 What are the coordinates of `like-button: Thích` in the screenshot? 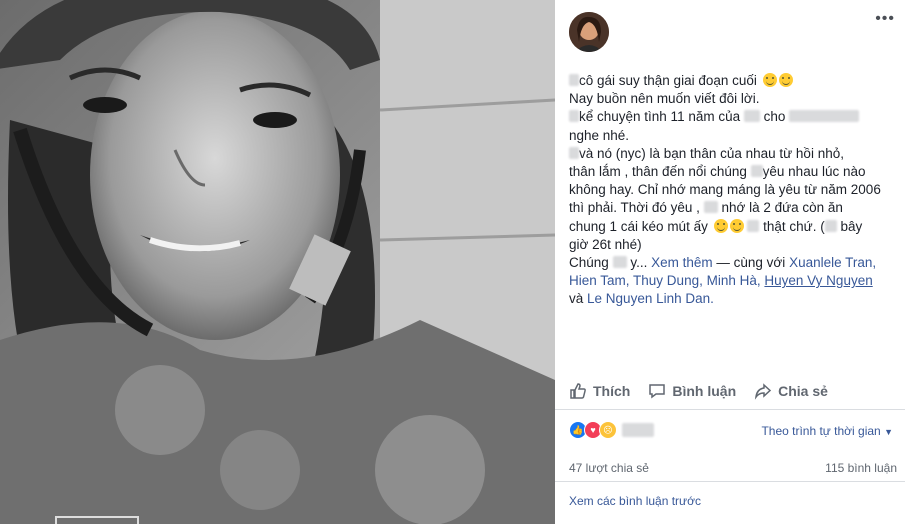 It's located at (599, 391).